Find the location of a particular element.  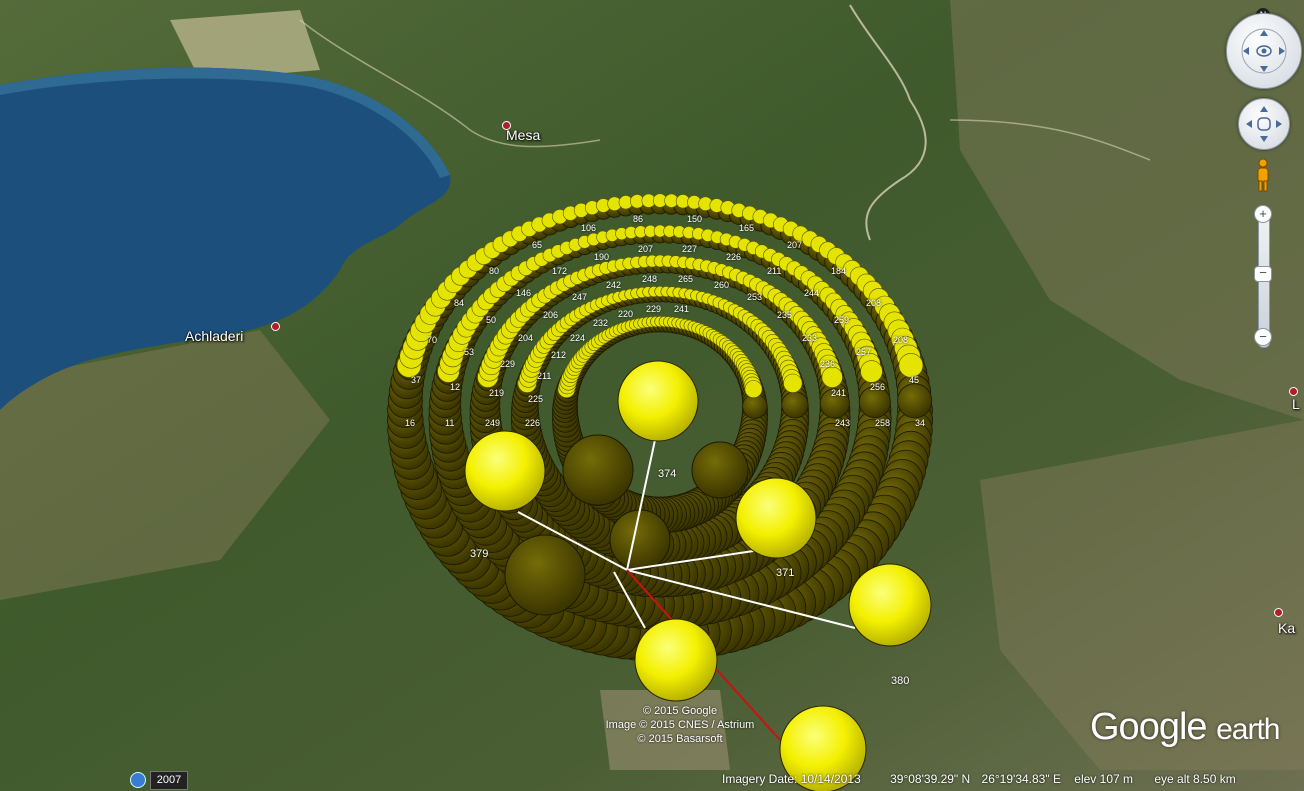

marker-label-small: 243 is located at coordinates (843, 423).